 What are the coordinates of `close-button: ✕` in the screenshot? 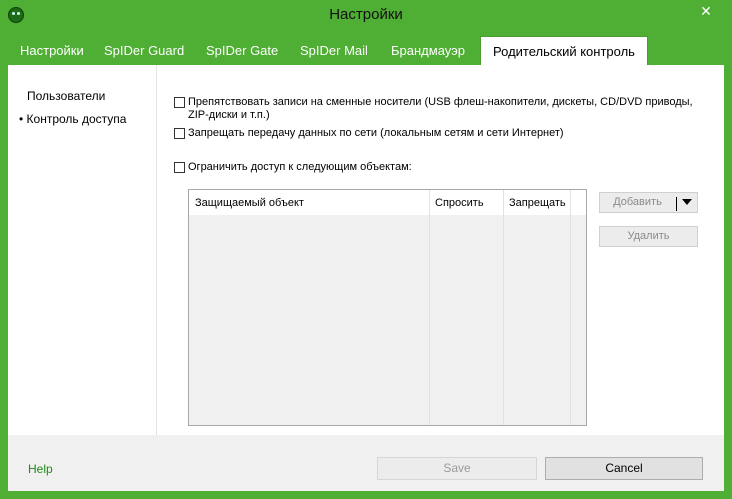 It's located at (706, 11).